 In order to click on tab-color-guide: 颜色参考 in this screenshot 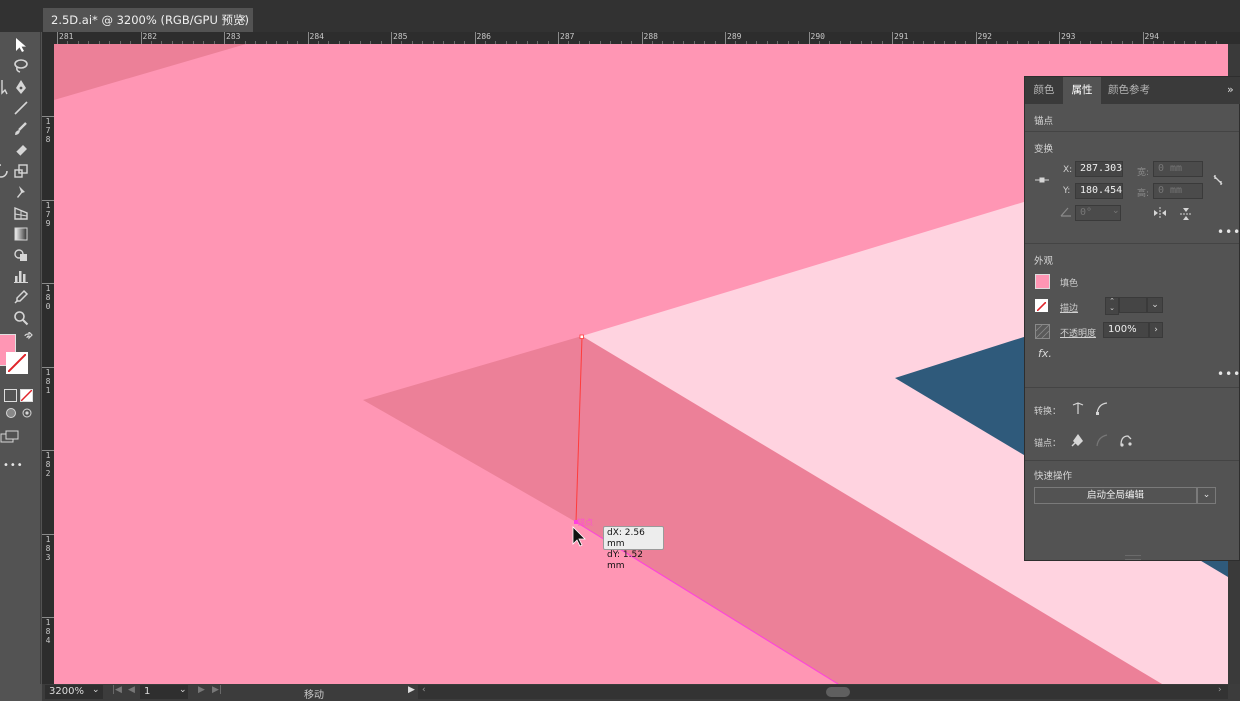, I will do `click(1129, 90)`.